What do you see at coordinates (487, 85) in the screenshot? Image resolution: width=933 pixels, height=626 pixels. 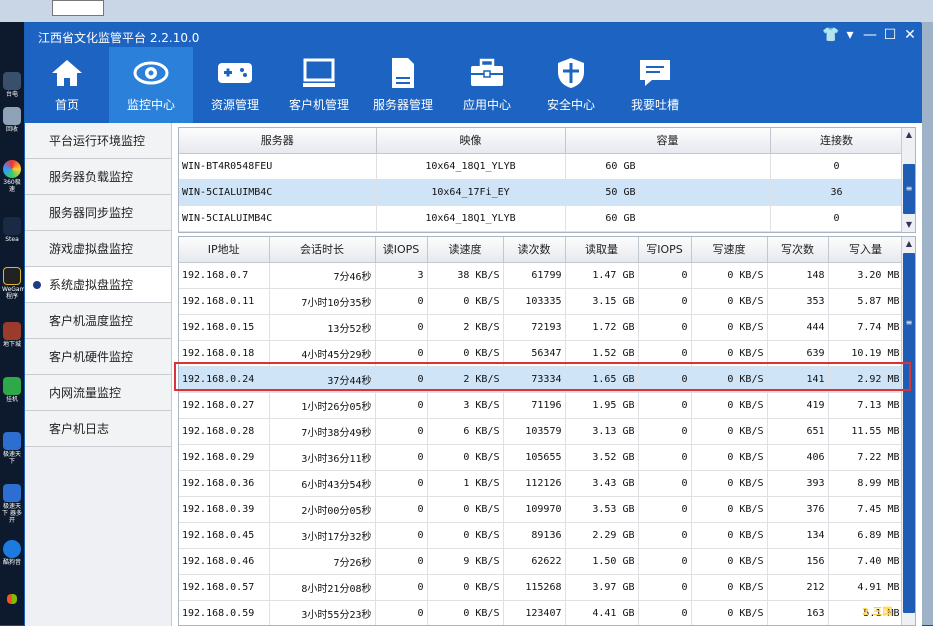 I see `nav-item-toolbox: 应用中心` at bounding box center [487, 85].